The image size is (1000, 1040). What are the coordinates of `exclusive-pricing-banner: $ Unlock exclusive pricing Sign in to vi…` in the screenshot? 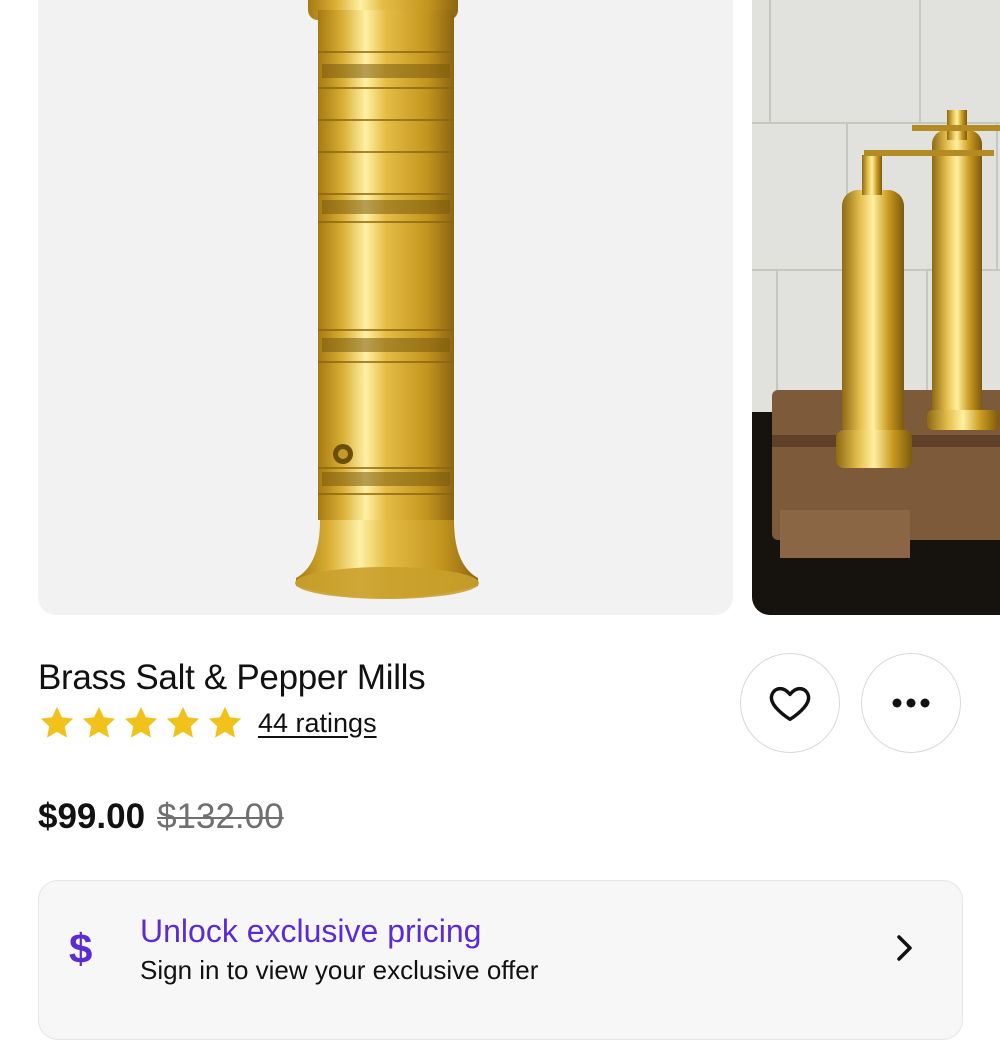 It's located at (500, 960).